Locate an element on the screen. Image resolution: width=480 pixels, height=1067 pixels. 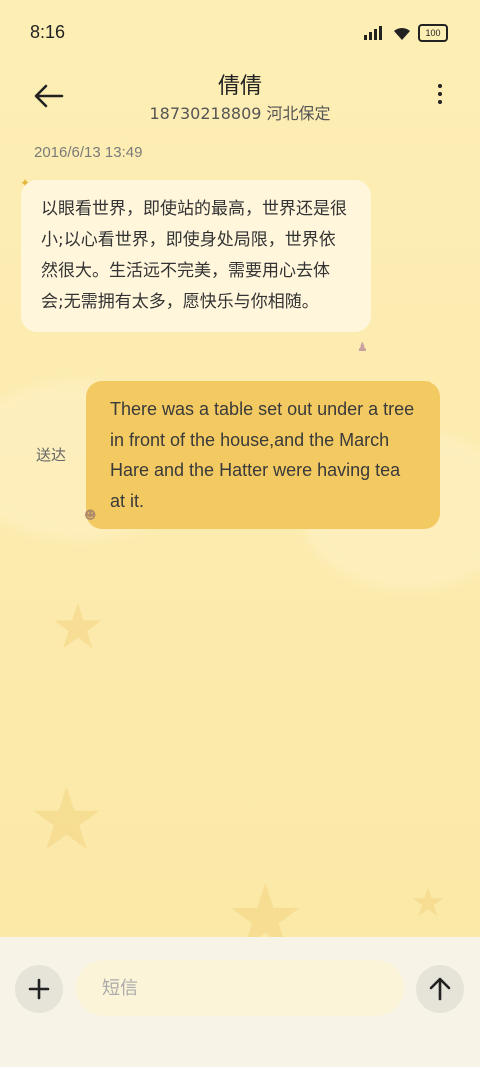
send-arrow-icon is located at coordinates (440, 989).